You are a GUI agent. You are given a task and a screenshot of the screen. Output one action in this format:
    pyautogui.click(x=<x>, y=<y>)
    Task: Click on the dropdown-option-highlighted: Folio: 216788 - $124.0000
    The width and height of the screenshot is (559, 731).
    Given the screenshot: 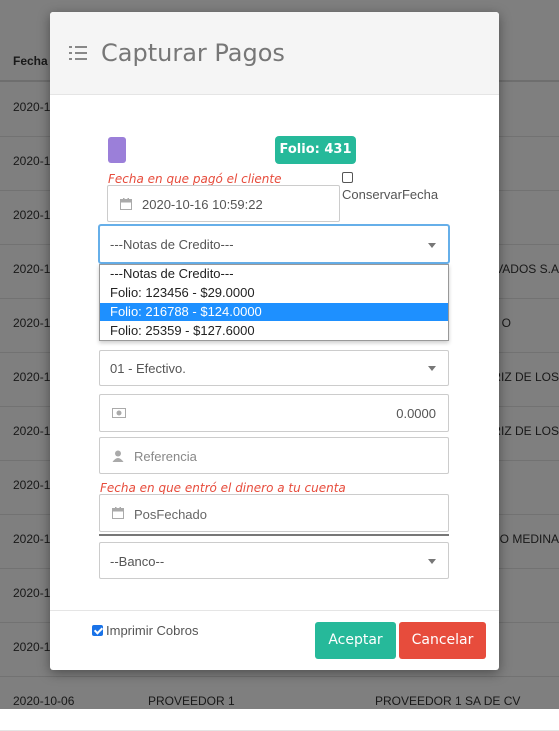 What is the action you would take?
    pyautogui.click(x=274, y=312)
    